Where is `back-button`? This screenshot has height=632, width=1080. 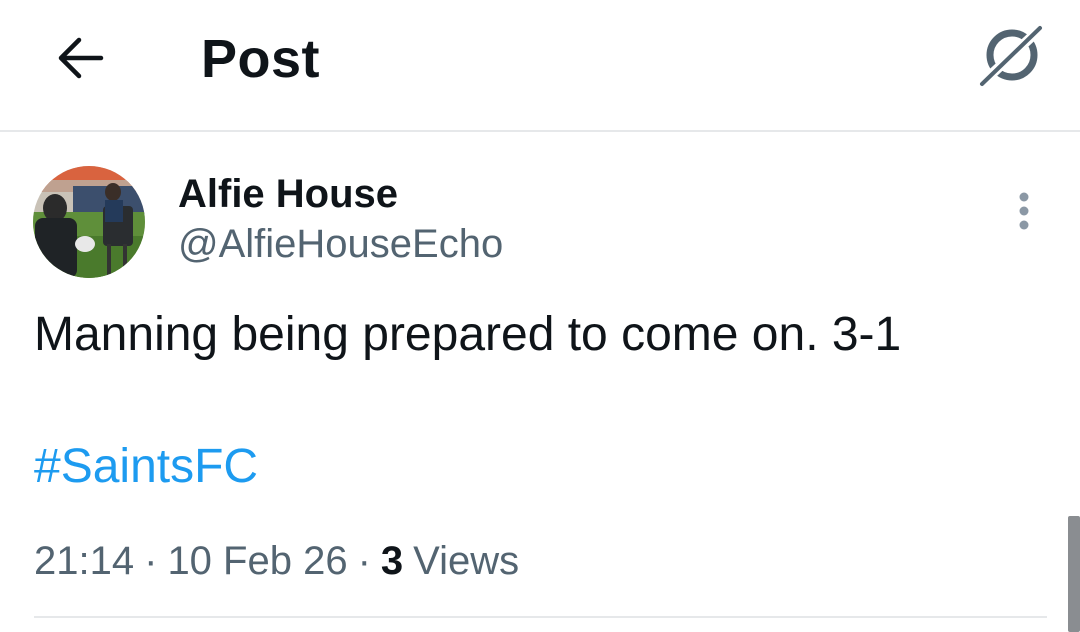
back-button is located at coordinates (80, 58).